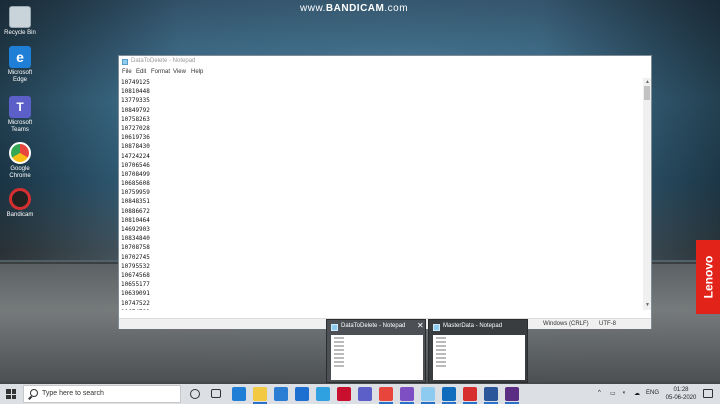  I want to click on notepad-text-line: 10685608, so click(135, 184).